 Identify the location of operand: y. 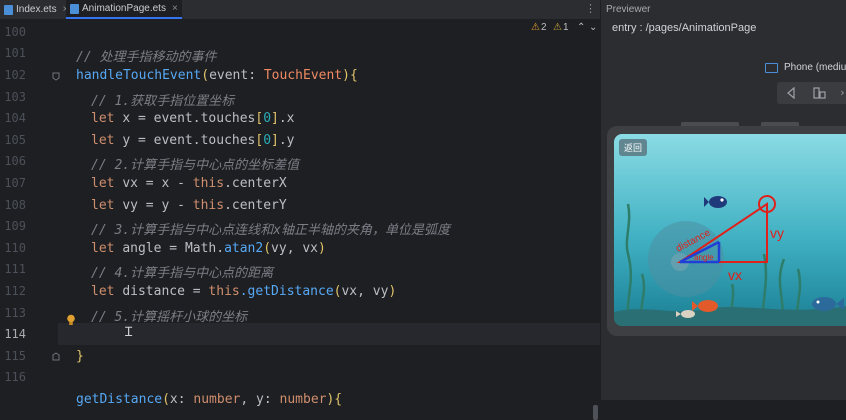
(165, 205).